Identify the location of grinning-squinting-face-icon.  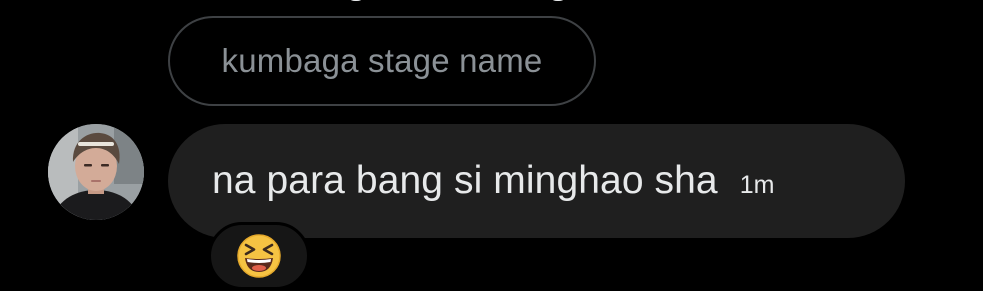
(259, 256).